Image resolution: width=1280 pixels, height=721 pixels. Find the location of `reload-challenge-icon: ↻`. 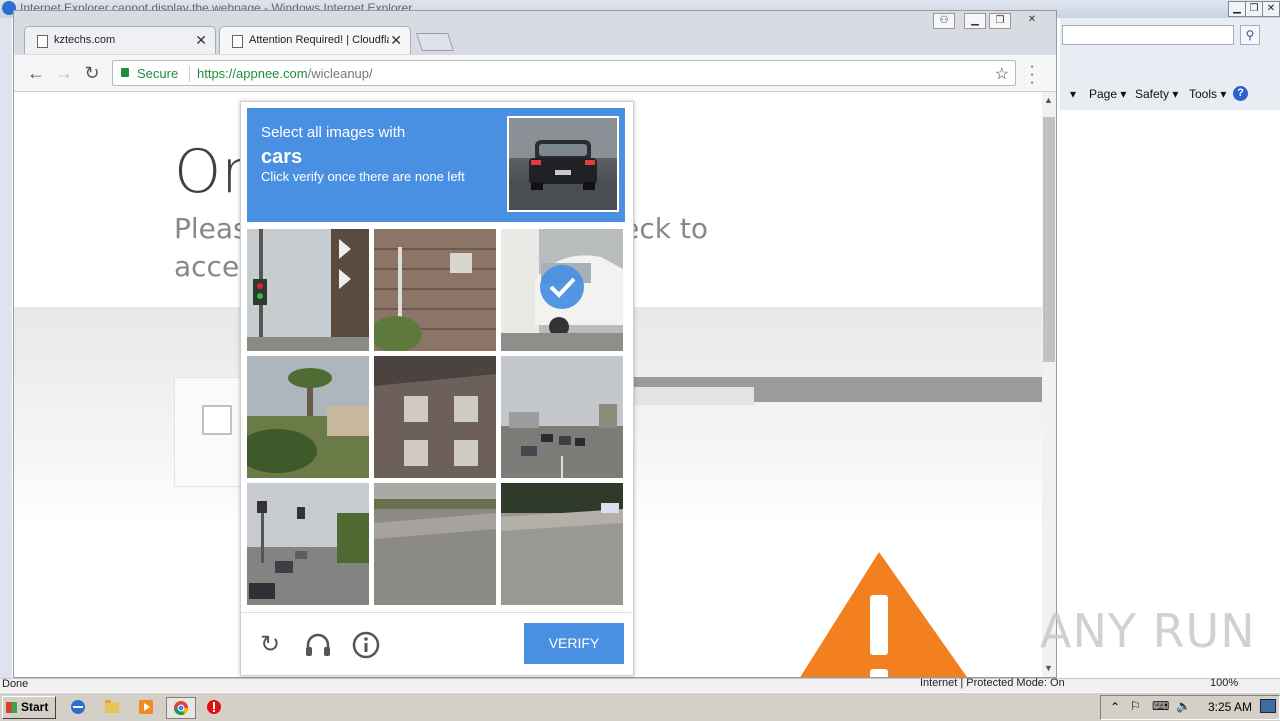

reload-challenge-icon: ↻ is located at coordinates (270, 645).